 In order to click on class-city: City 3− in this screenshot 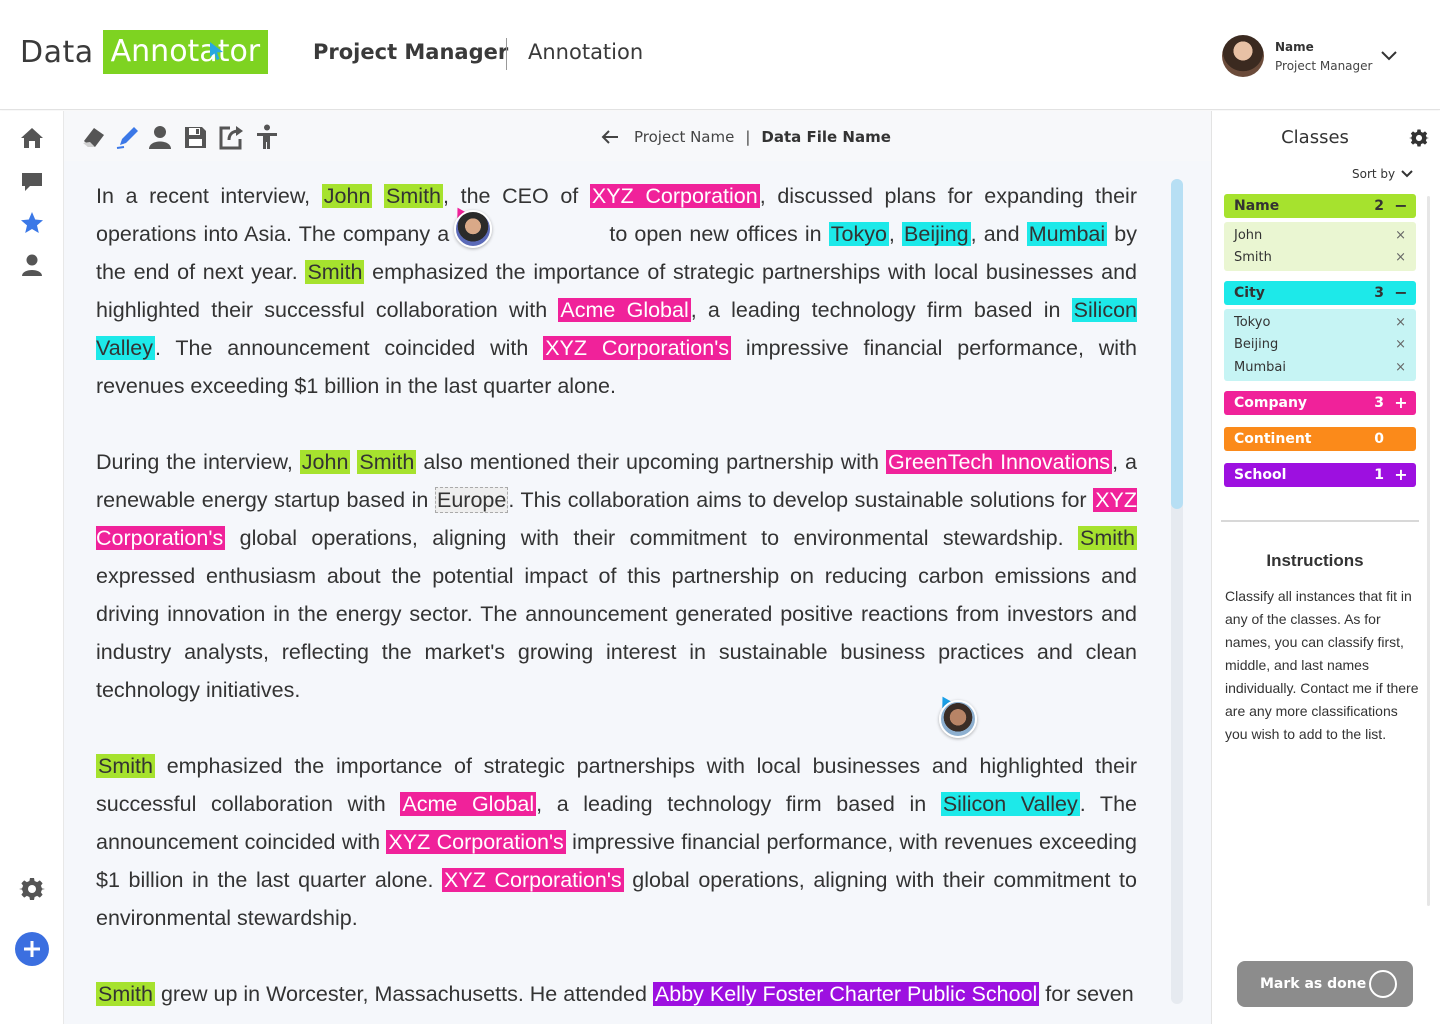, I will do `click(1320, 293)`.